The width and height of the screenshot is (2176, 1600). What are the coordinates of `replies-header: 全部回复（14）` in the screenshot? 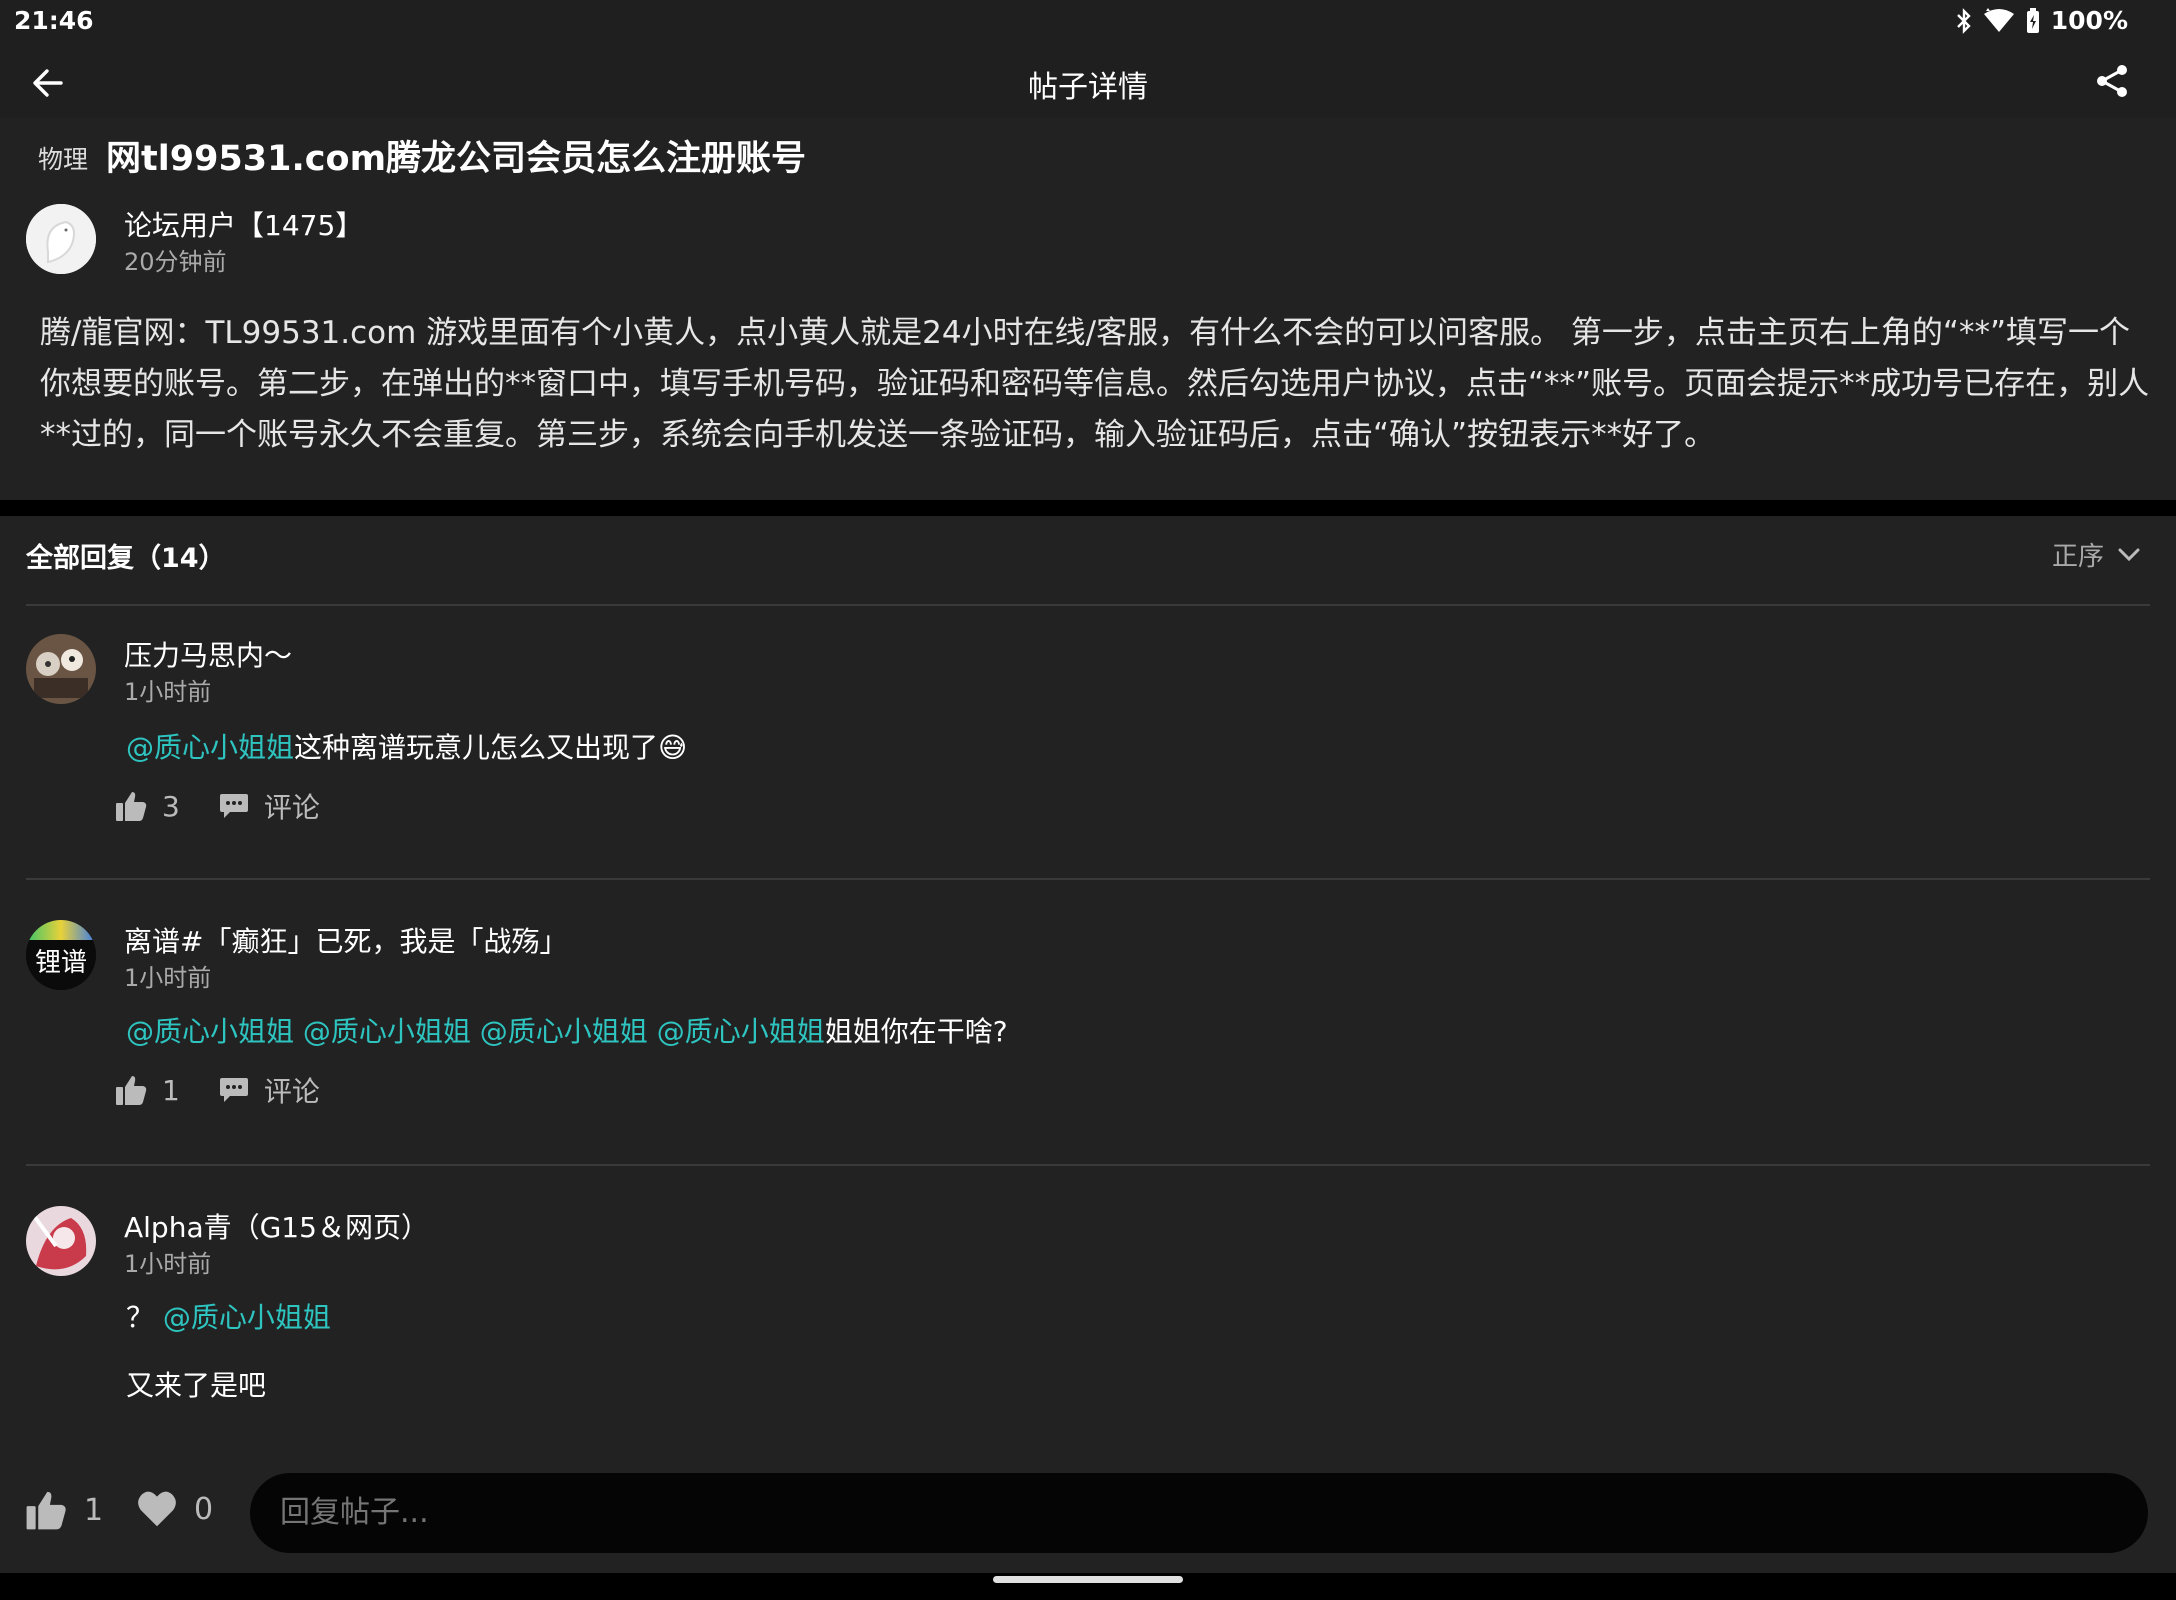 It's located at (126, 558).